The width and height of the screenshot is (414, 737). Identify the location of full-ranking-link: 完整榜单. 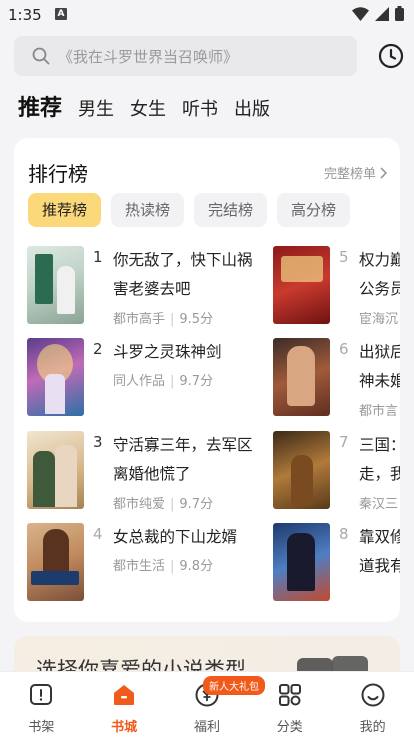
(356, 172).